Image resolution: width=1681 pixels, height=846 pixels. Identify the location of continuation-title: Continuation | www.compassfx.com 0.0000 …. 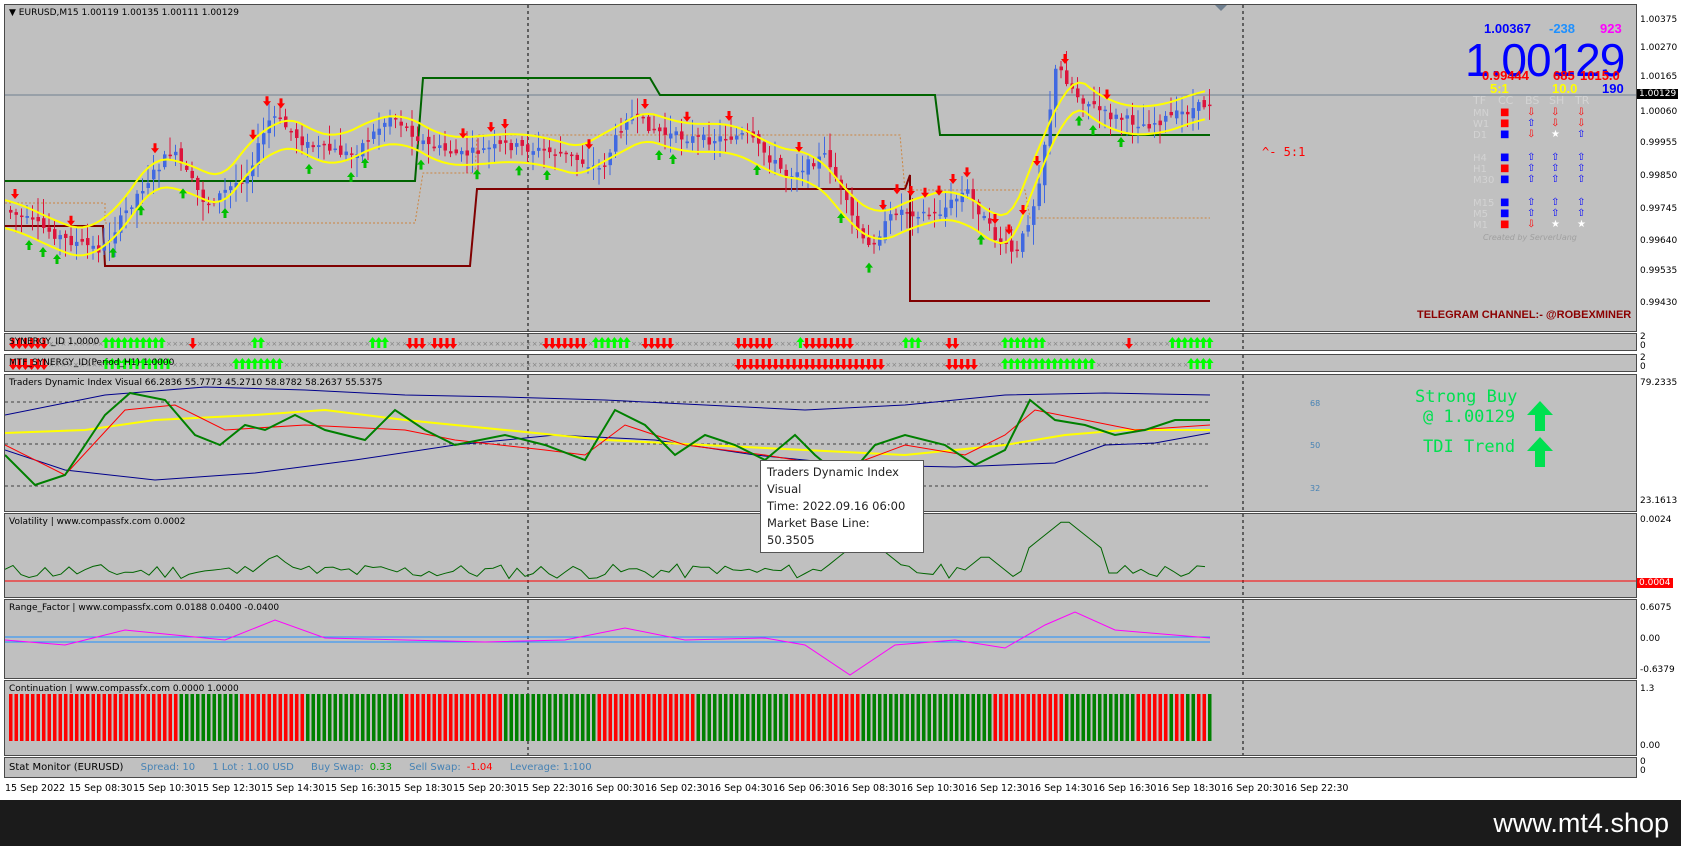
(124, 689).